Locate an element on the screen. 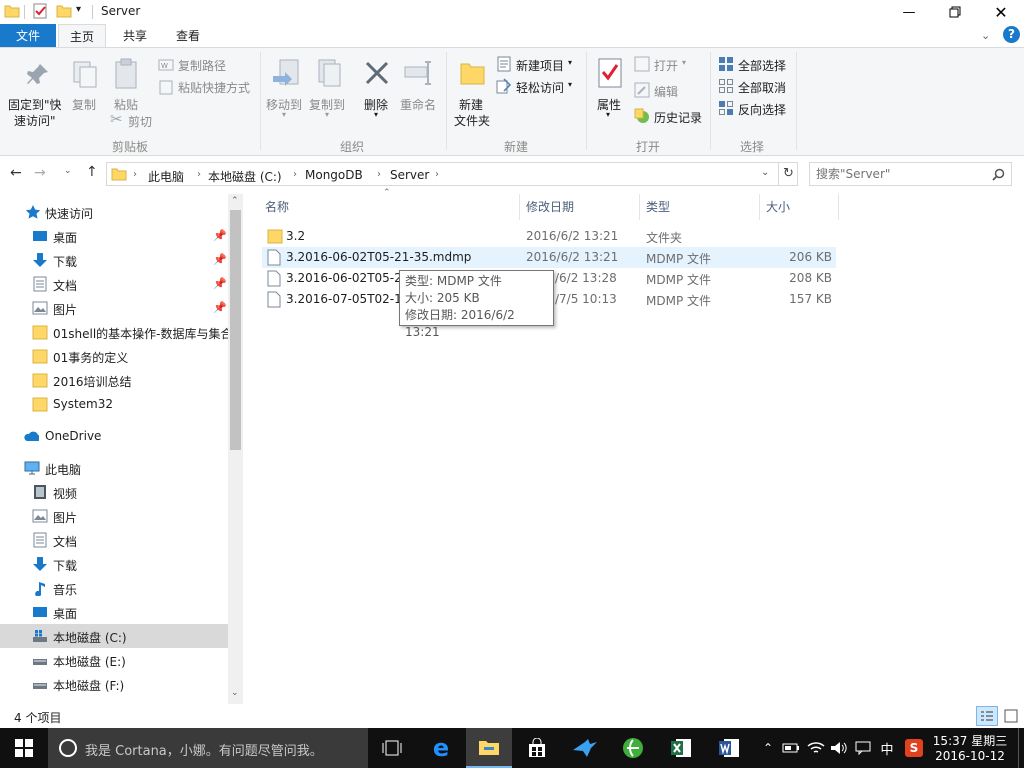 The height and width of the screenshot is (768, 1024). taskbar-bird-app is located at coordinates (585, 748).